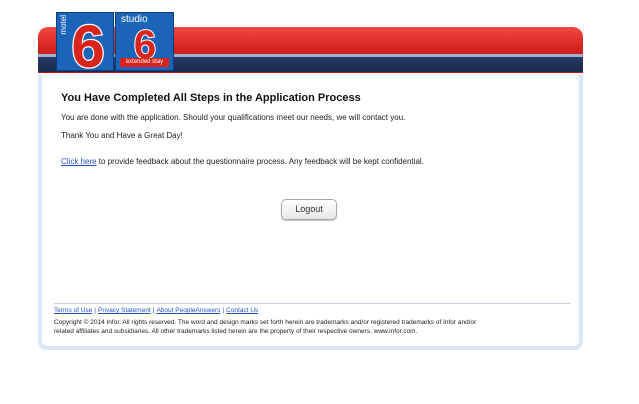 The width and height of the screenshot is (639, 404). I want to click on logout-button: Logout, so click(309, 209).